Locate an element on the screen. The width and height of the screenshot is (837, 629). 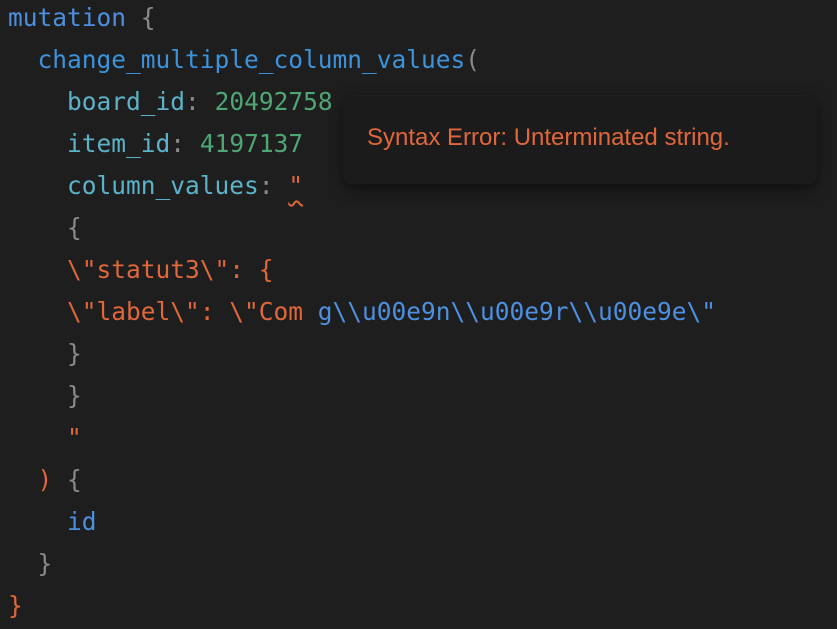
item-id-argument: item_id is located at coordinates (119, 143).